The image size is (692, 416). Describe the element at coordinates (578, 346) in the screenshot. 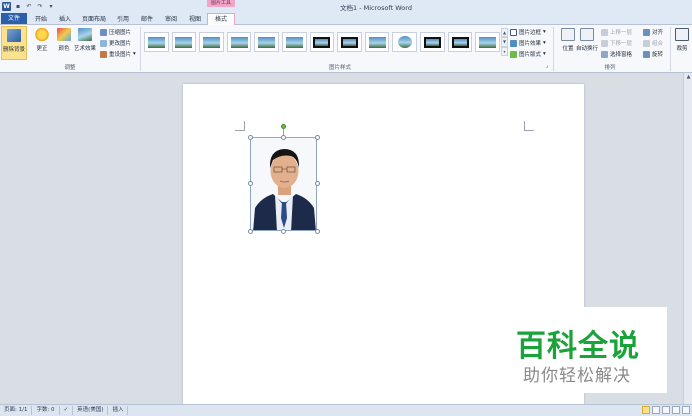

I see `watermark-title: 百科全说` at that location.